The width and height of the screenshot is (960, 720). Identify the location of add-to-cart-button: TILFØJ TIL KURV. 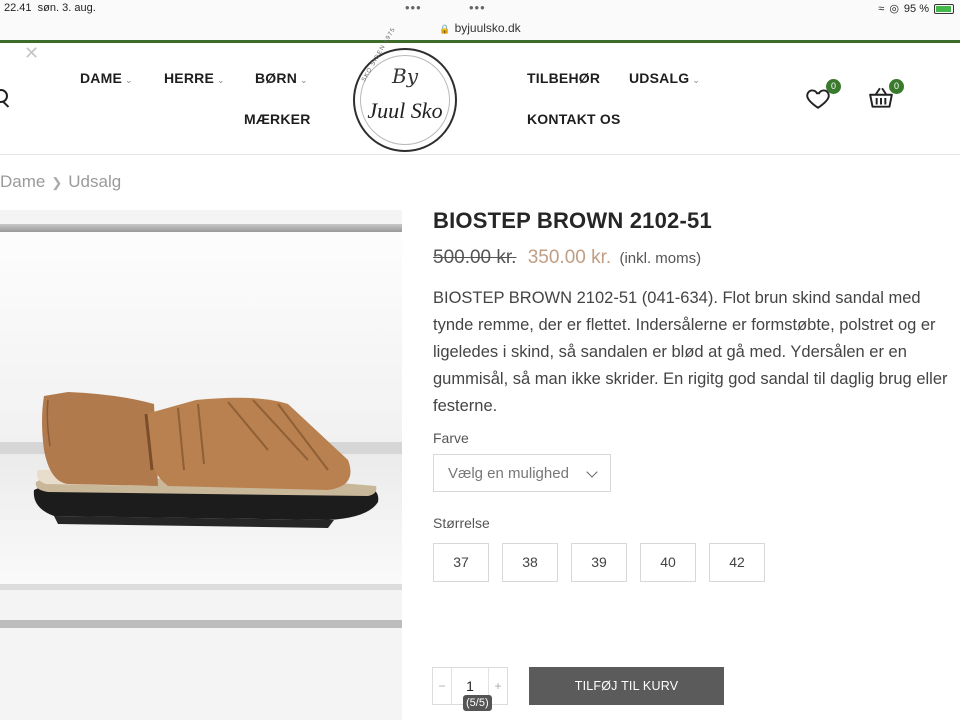
(626, 686).